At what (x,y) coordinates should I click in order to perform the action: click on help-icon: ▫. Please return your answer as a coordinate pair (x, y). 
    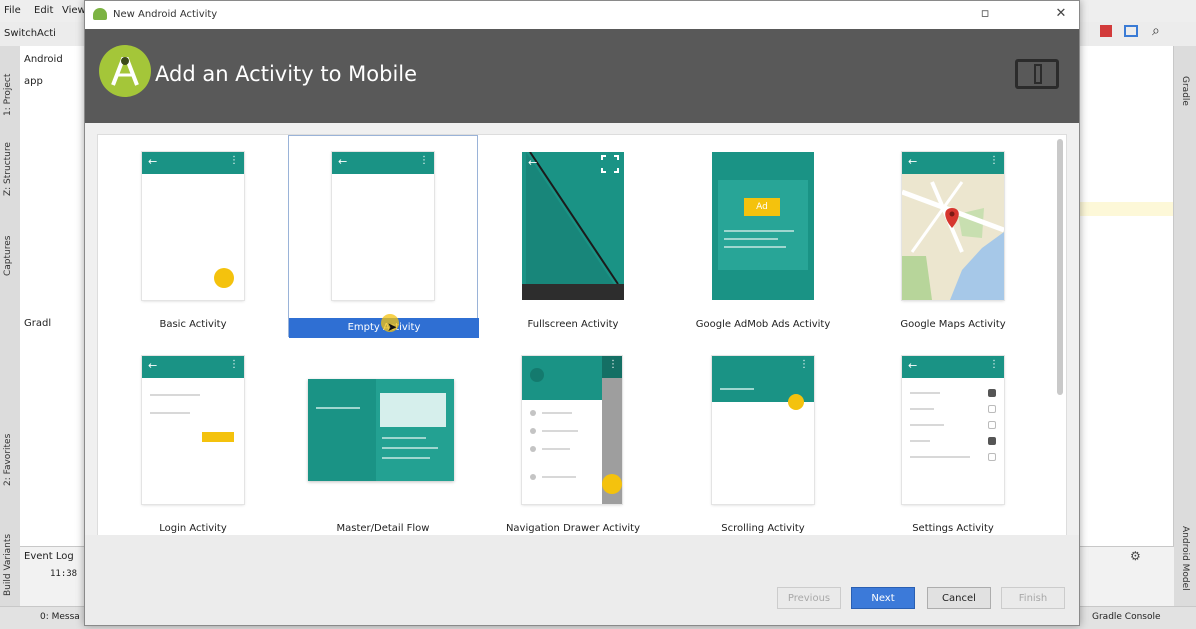
    Looking at the image, I should click on (985, 14).